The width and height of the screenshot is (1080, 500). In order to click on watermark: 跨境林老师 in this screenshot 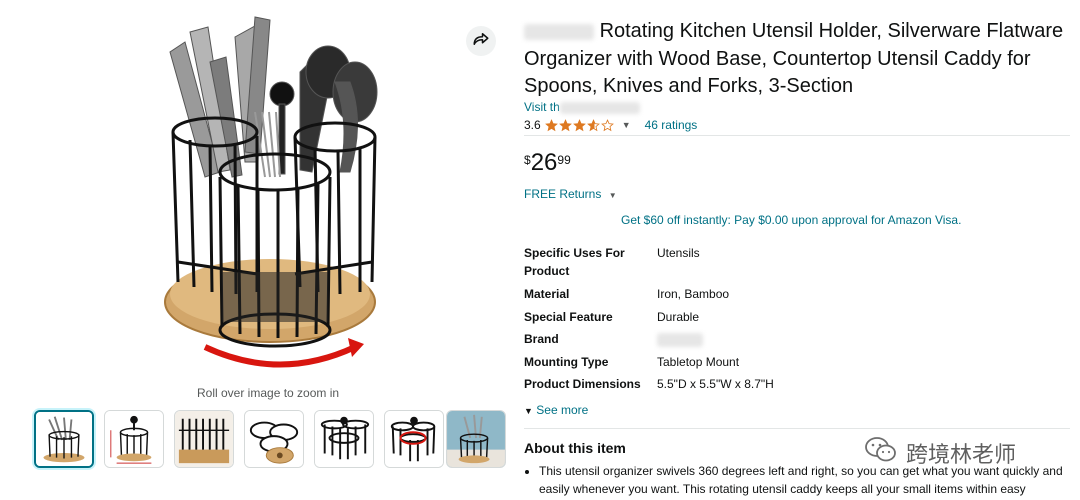, I will do `click(940, 452)`.